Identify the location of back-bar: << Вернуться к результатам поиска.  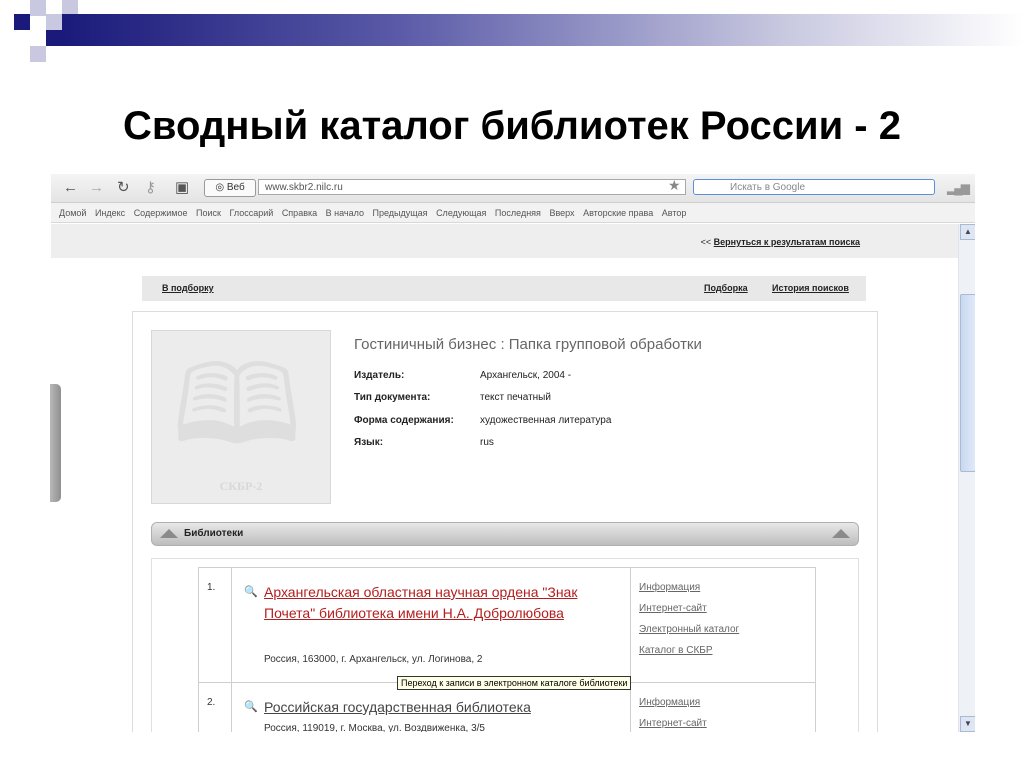
(504, 241).